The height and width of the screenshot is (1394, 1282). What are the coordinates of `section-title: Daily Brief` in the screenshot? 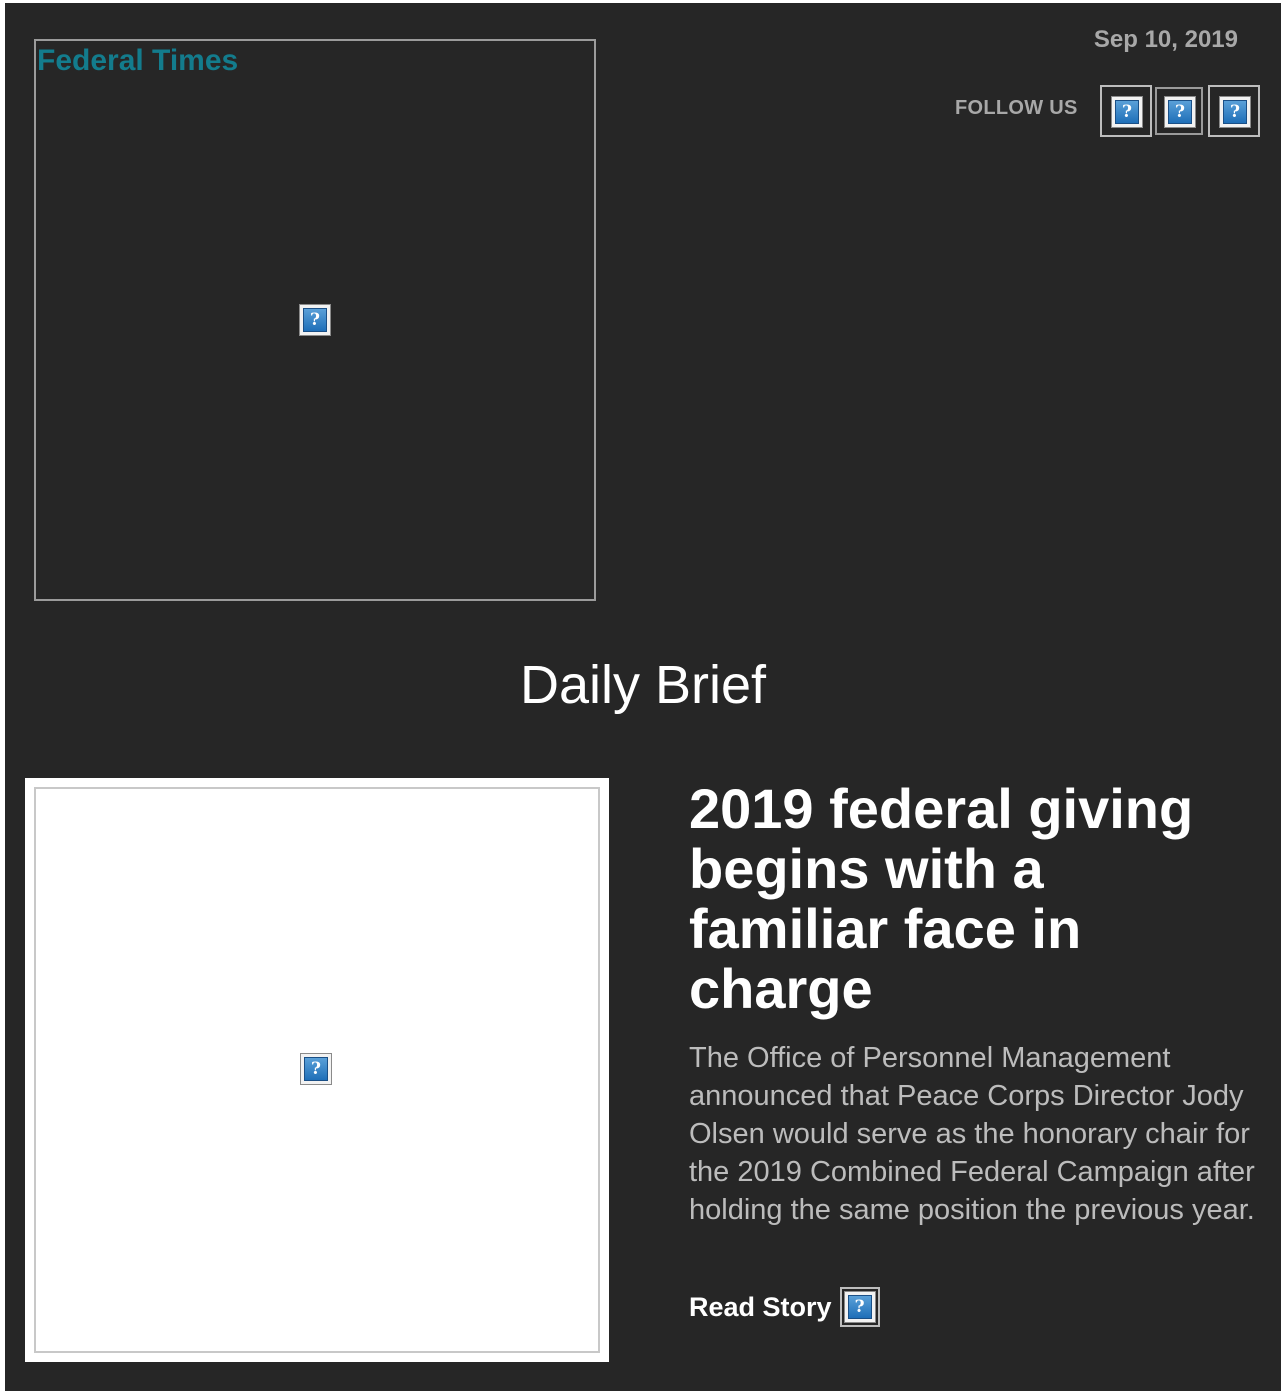 It's located at (643, 685).